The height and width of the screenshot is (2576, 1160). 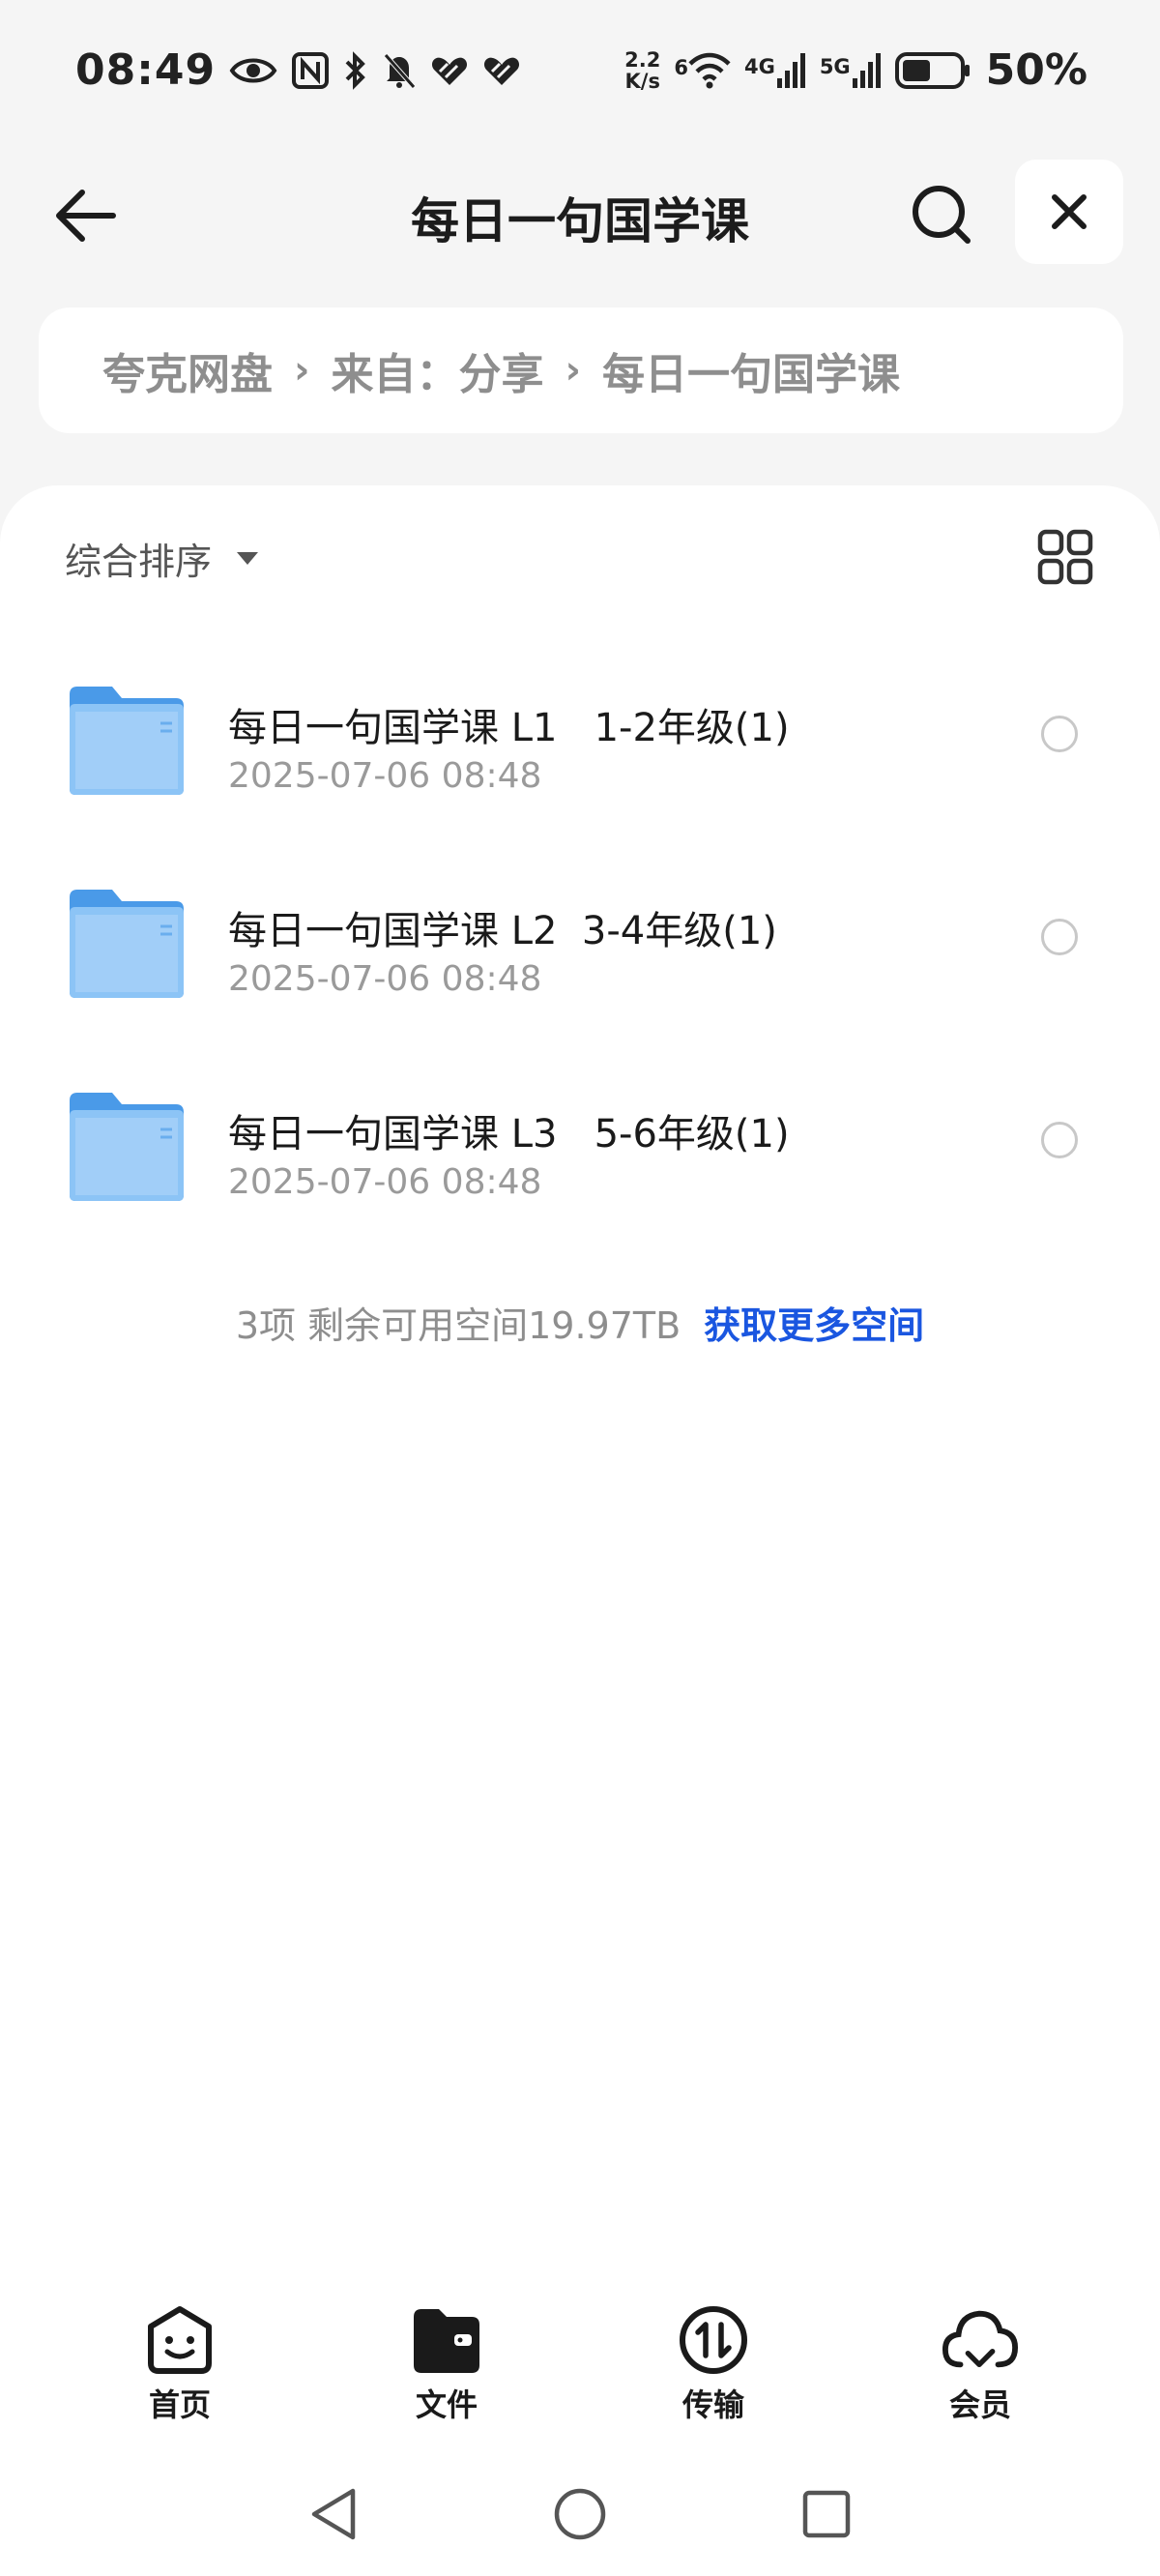 I want to click on folder-file-icon, so click(x=447, y=2340).